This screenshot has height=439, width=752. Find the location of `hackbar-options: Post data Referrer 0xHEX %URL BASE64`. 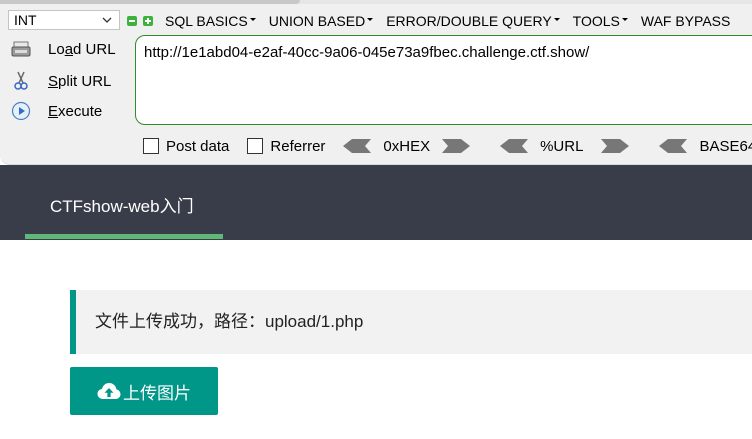

hackbar-options: Post data Referrer 0xHEX %URL BASE64 is located at coordinates (447, 146).